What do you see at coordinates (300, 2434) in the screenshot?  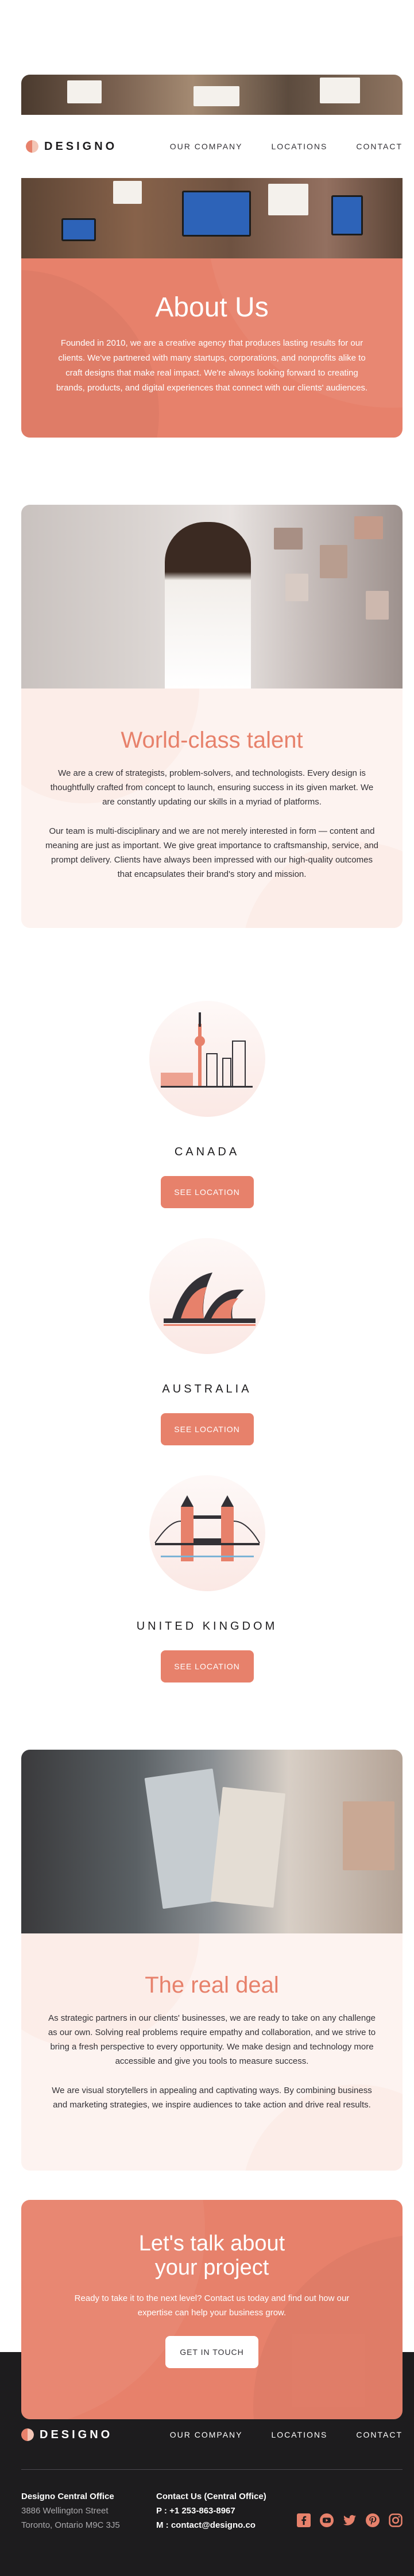 I see `footer-nav-locations: LOCATIONS` at bounding box center [300, 2434].